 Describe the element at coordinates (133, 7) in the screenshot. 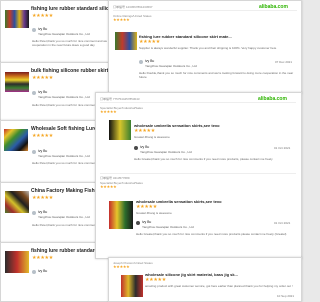

I see `order-meta: 订单编号 1234567891234567` at that location.